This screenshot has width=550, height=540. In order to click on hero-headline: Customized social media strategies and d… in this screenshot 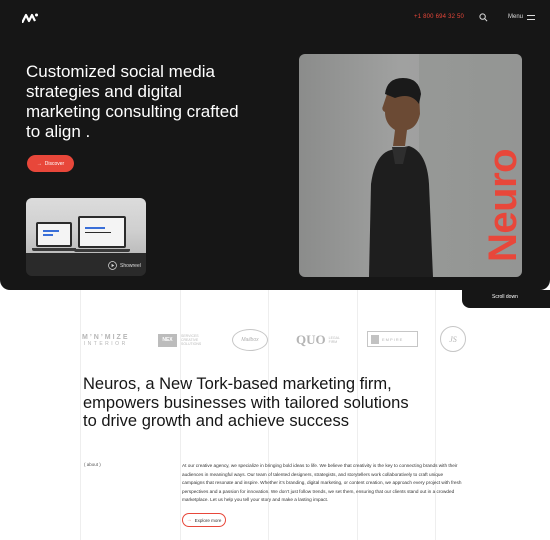, I will do `click(132, 101)`.